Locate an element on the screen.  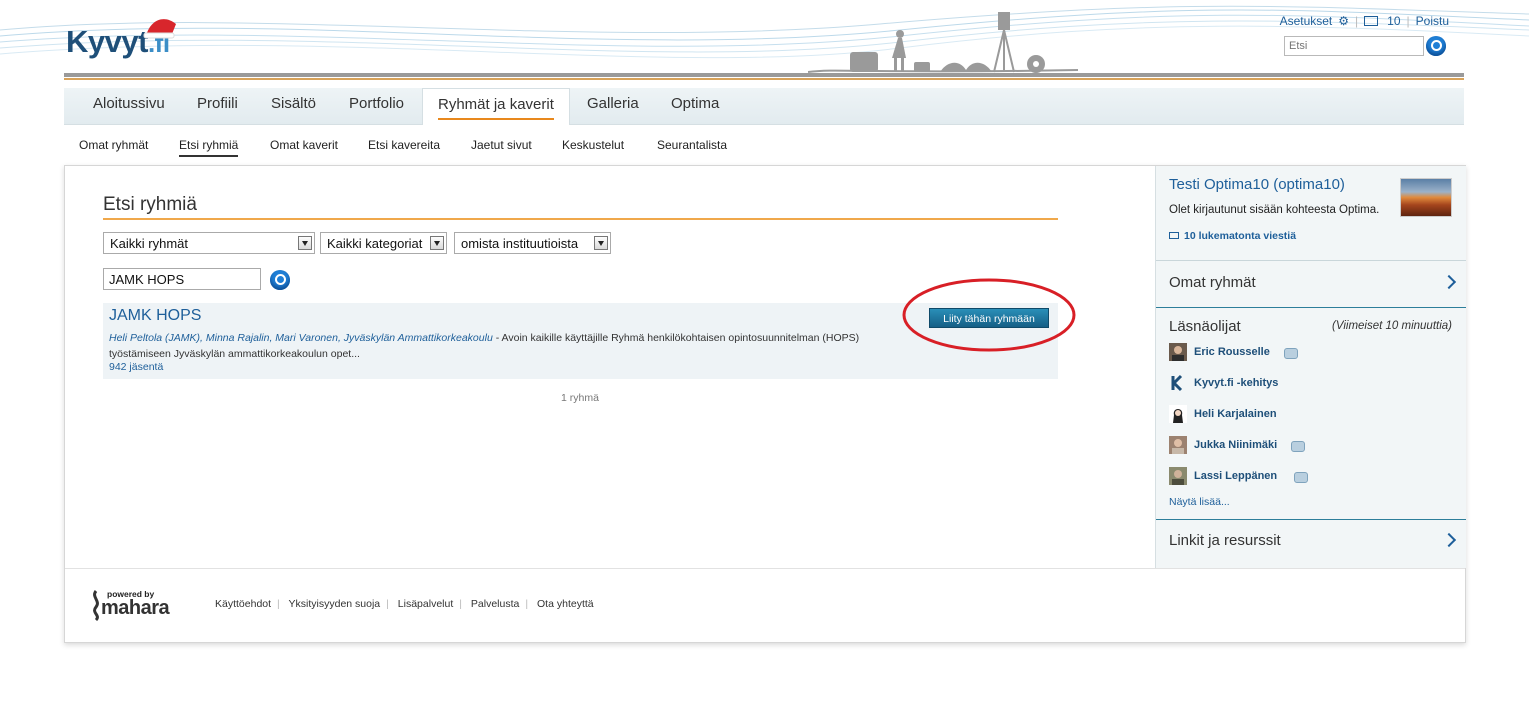
group-title-link: JAMK HOPS is located at coordinates (155, 316).